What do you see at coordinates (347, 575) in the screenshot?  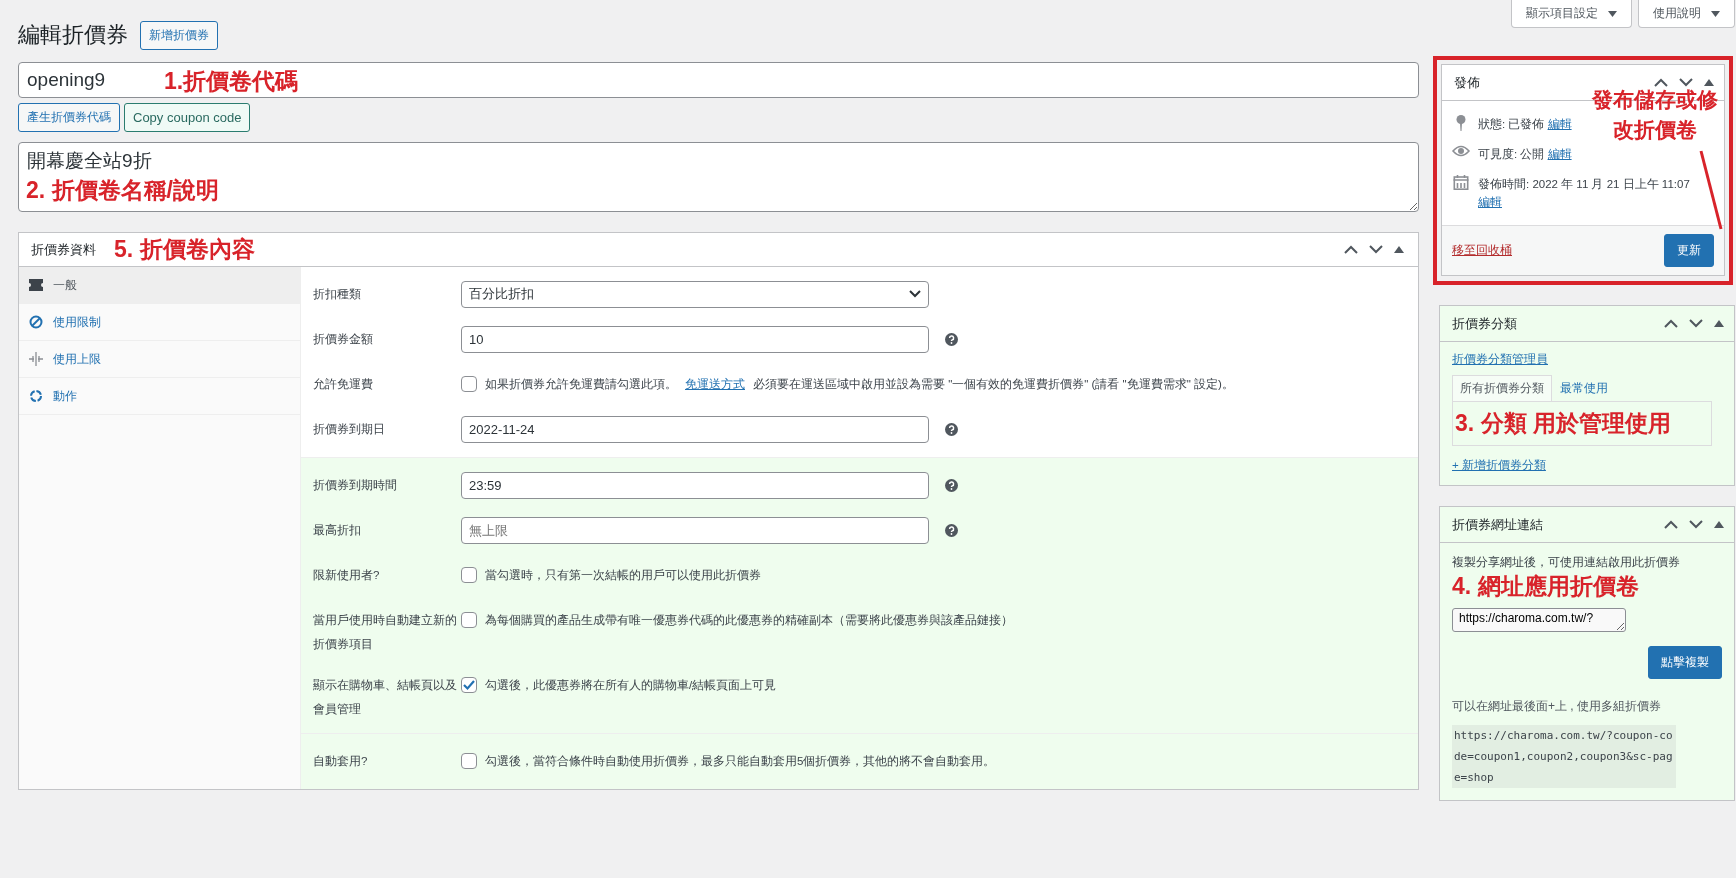 I see `field-label: 限新使用者?` at bounding box center [347, 575].